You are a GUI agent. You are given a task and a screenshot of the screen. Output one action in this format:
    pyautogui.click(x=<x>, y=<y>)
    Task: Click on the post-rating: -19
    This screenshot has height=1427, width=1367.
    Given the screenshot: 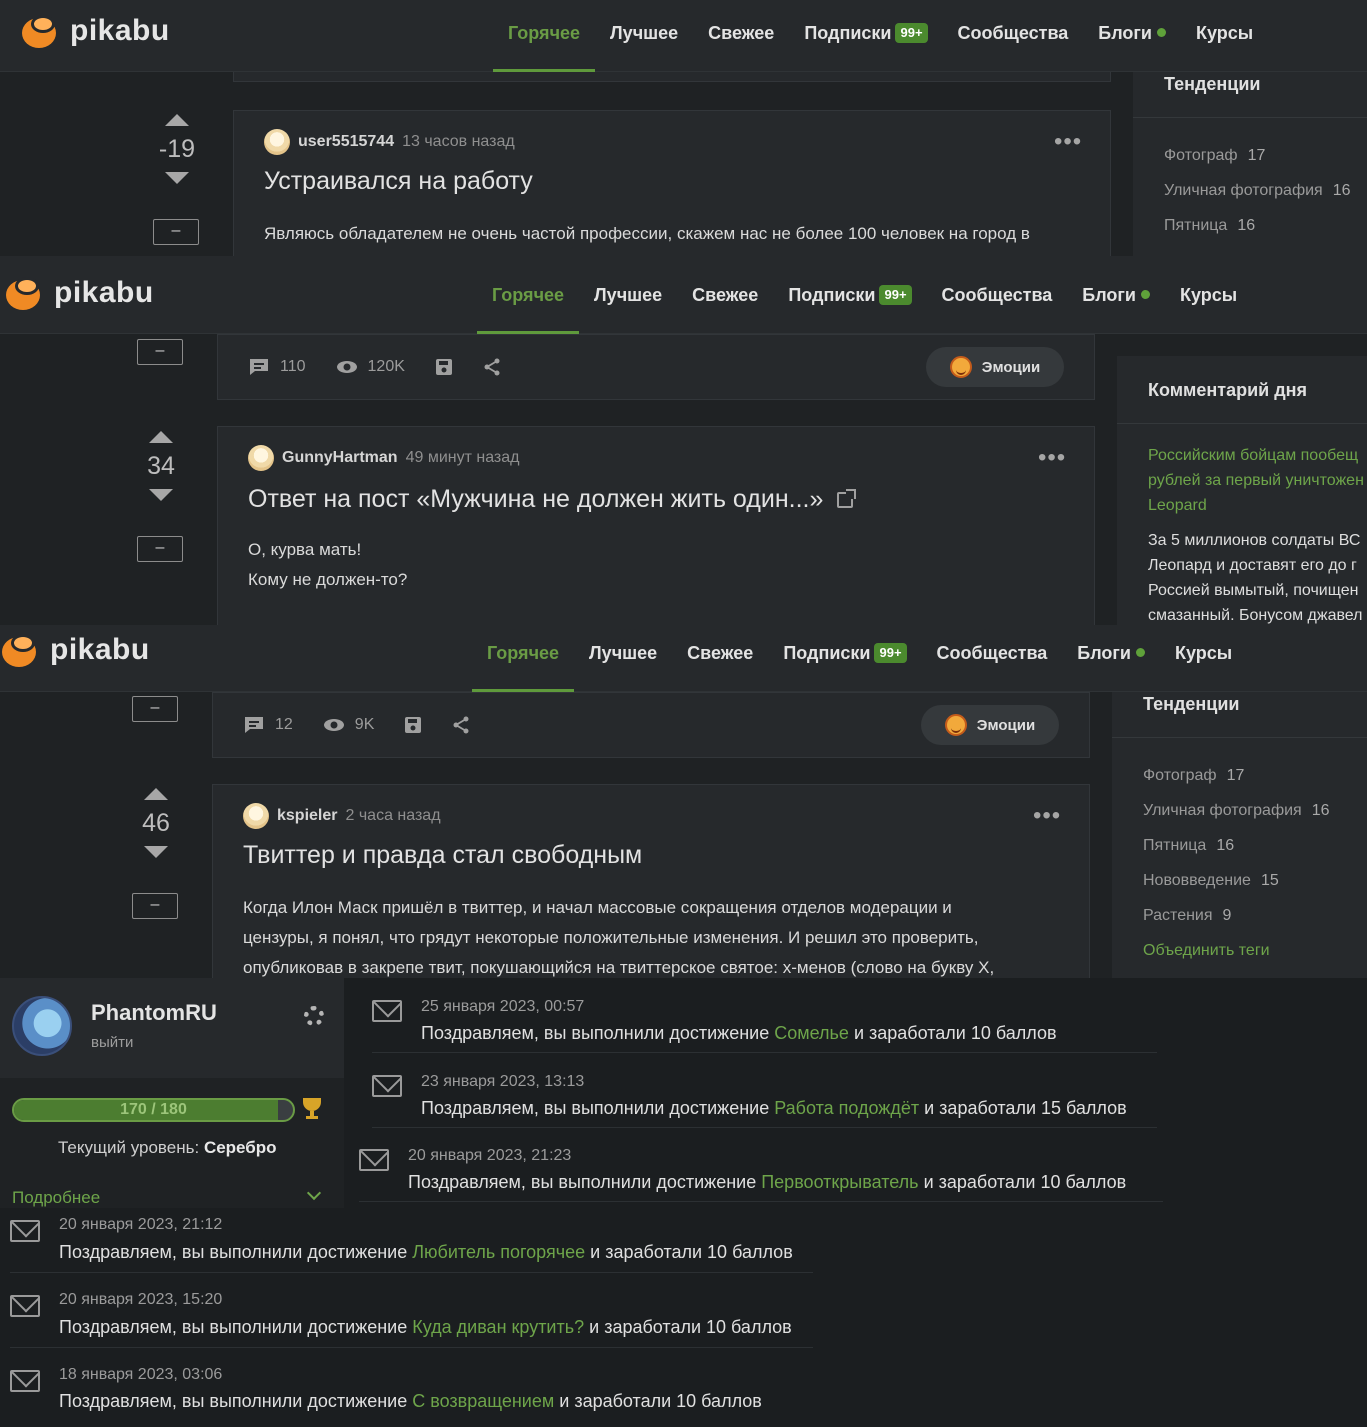 What is the action you would take?
    pyautogui.click(x=177, y=149)
    